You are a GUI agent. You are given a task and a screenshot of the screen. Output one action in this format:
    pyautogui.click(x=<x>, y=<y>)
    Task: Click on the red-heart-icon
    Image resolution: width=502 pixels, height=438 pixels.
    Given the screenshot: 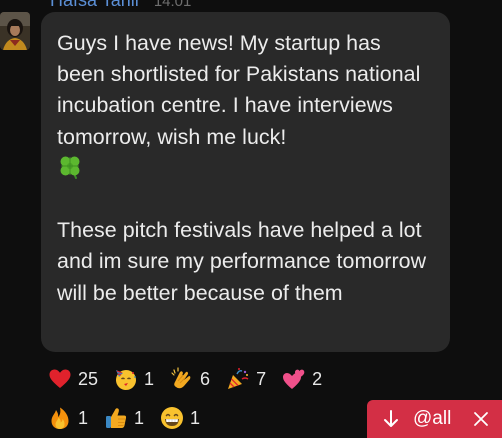 What is the action you would take?
    pyautogui.click(x=60, y=378)
    